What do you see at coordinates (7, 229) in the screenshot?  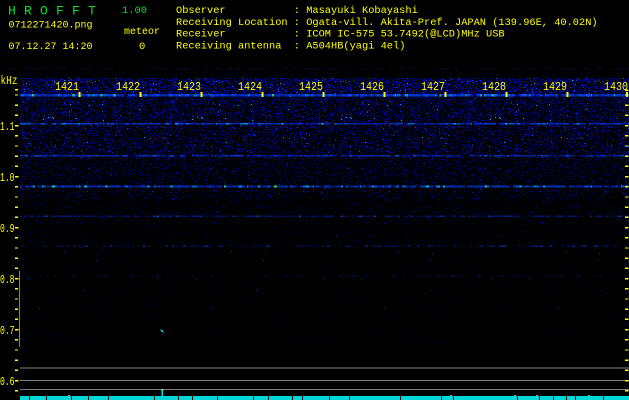 I see `svg-text: 0.9` at bounding box center [7, 229].